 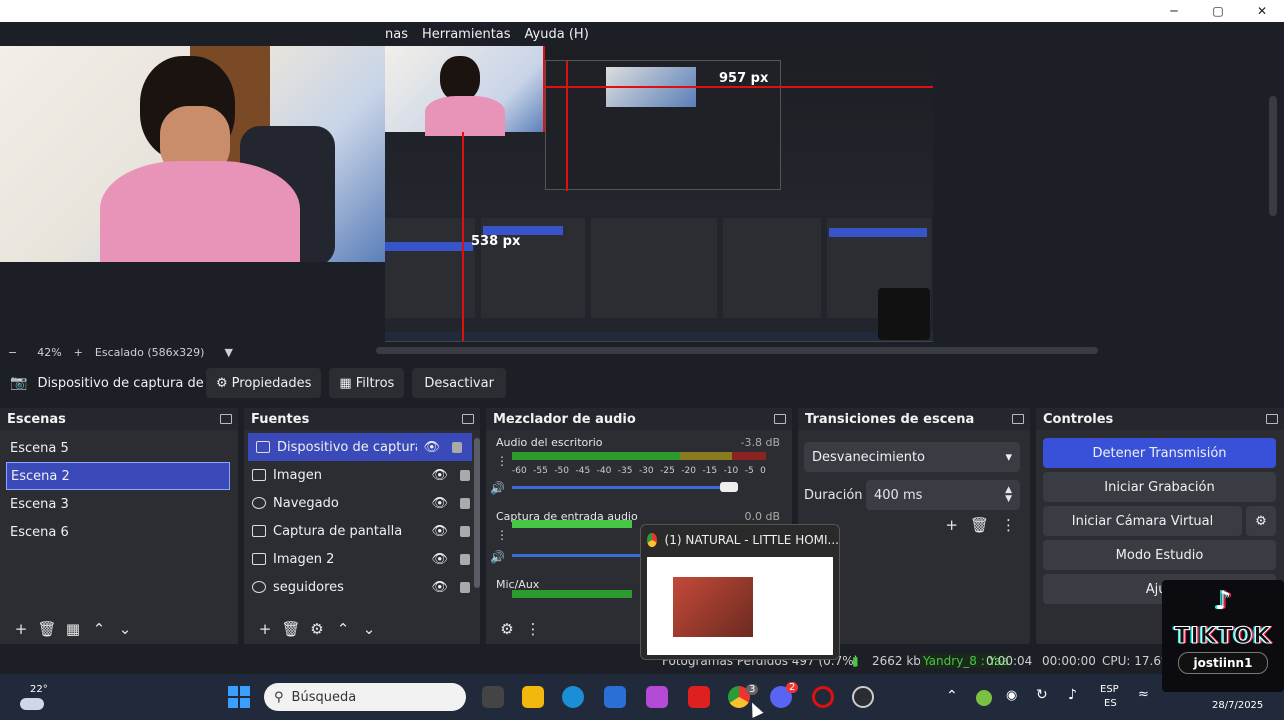 What do you see at coordinates (615, 697) in the screenshot?
I see `store-icon` at bounding box center [615, 697].